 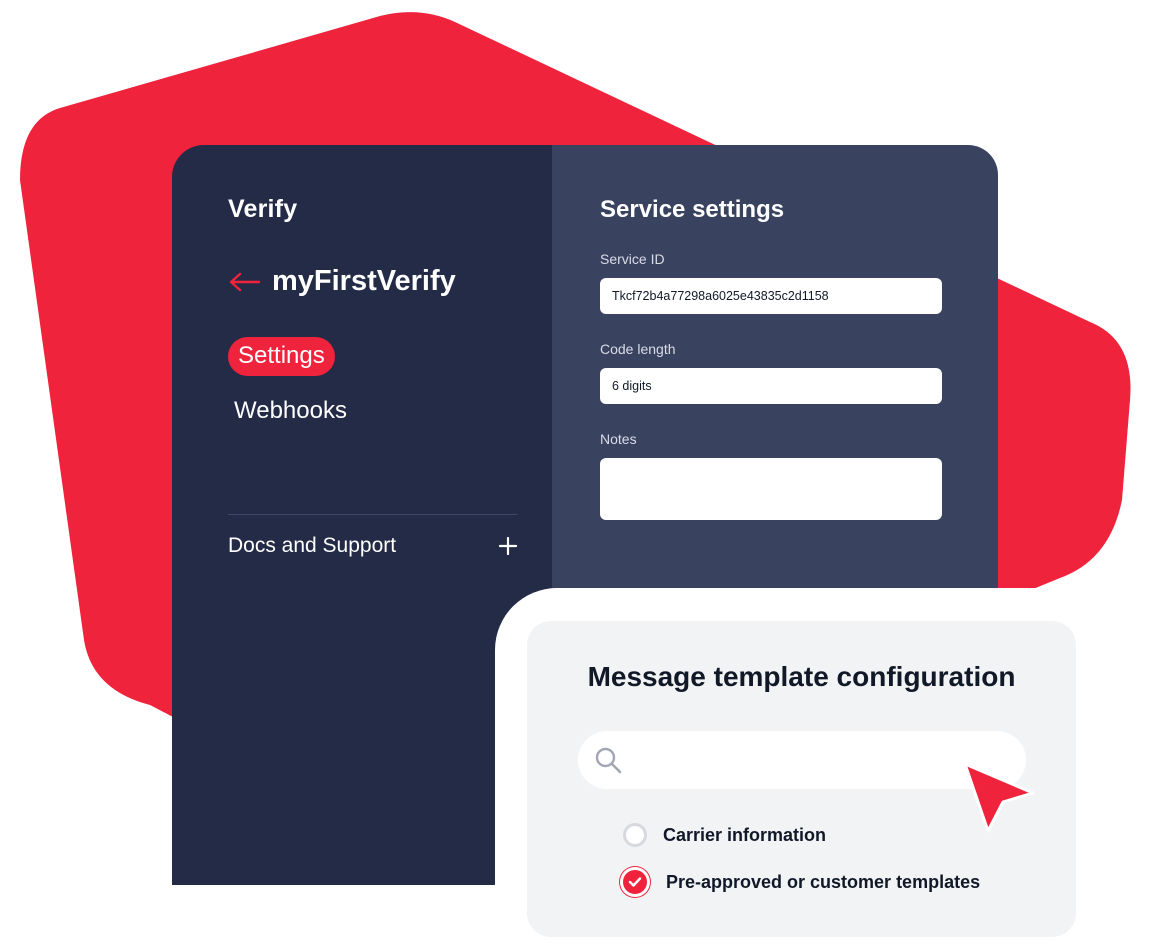 What do you see at coordinates (372, 514) in the screenshot?
I see `sidebar-divider` at bounding box center [372, 514].